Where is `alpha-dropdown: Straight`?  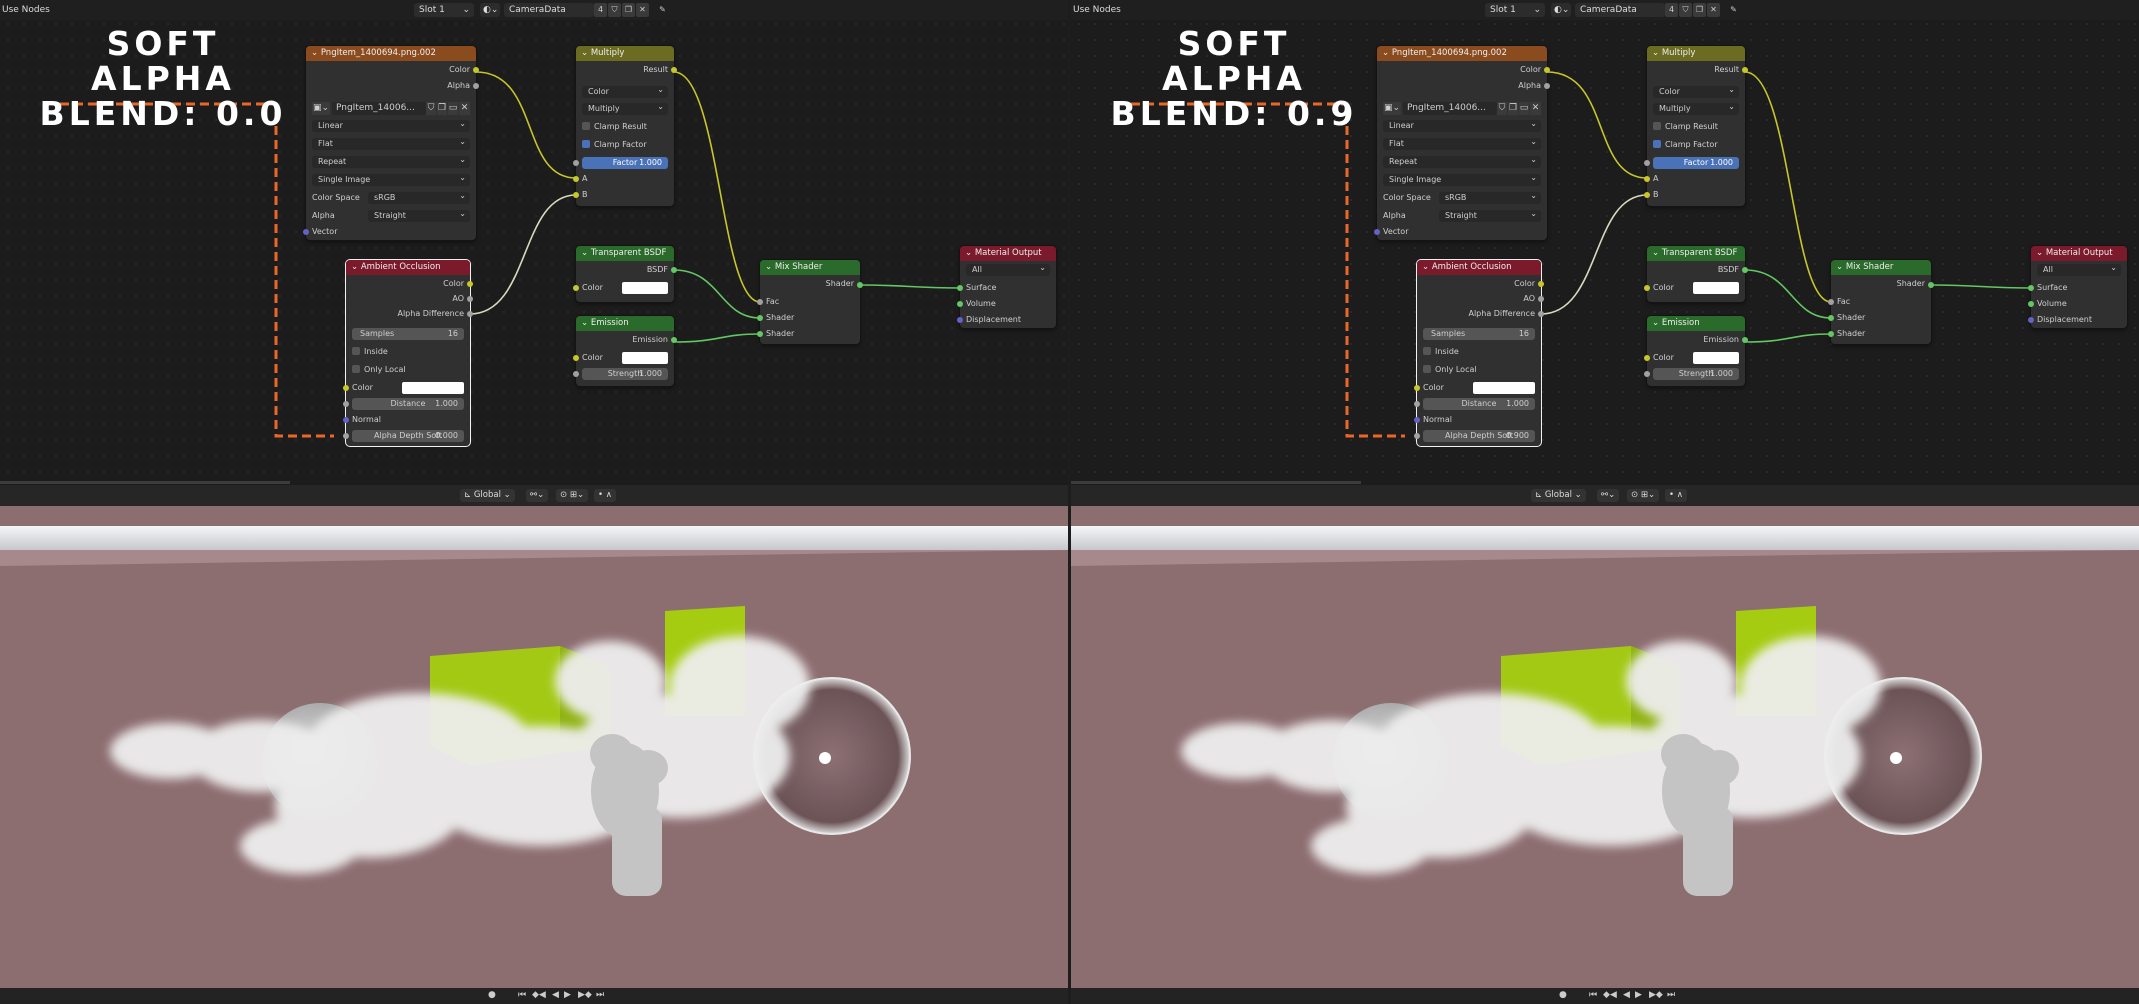 alpha-dropdown: Straight is located at coordinates (1490, 215).